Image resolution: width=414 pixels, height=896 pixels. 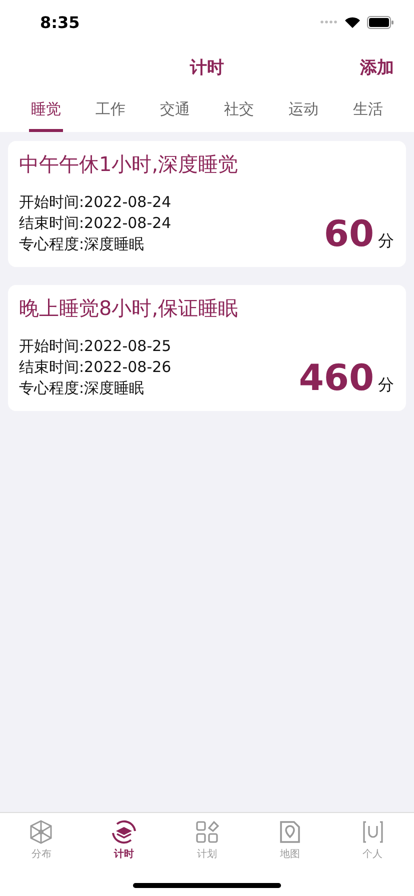 I want to click on timer-layers-icon, so click(x=124, y=832).